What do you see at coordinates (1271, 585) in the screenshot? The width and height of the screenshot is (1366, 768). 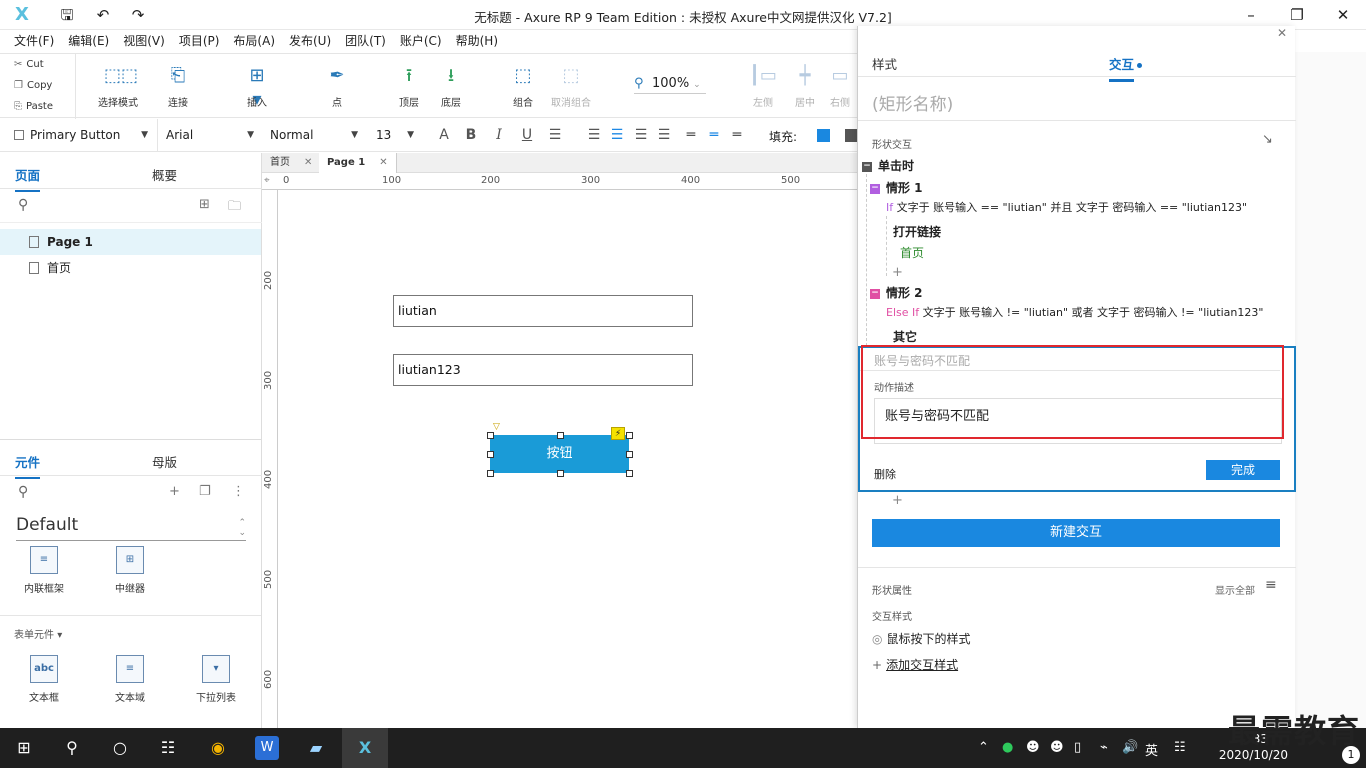 I see `menu-lines-icon: ≡` at bounding box center [1271, 585].